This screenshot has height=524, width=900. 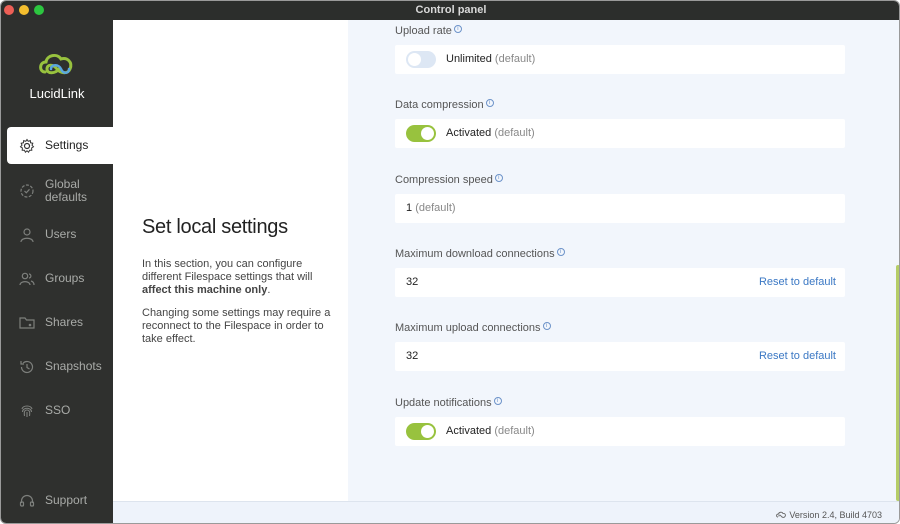 What do you see at coordinates (27, 279) in the screenshot?
I see `users-icon` at bounding box center [27, 279].